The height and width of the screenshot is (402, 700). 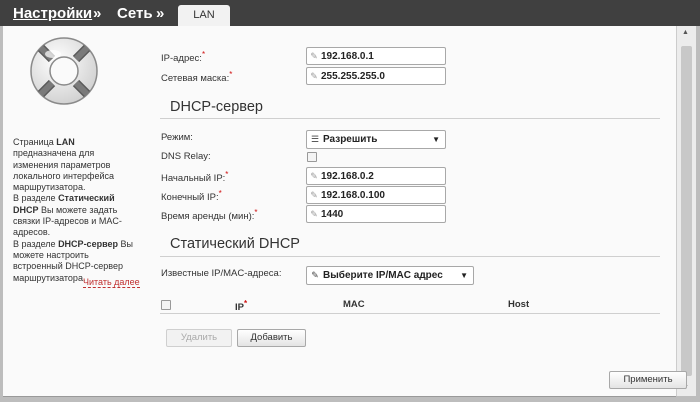 What do you see at coordinates (183, 57) in the screenshot?
I see `ip-address-label: IP-адрес:*` at bounding box center [183, 57].